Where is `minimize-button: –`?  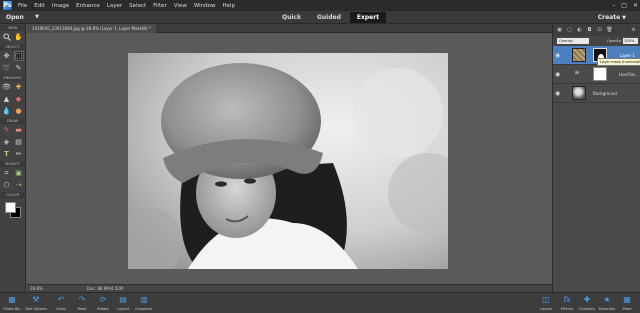 minimize-button: – is located at coordinates (613, 5).